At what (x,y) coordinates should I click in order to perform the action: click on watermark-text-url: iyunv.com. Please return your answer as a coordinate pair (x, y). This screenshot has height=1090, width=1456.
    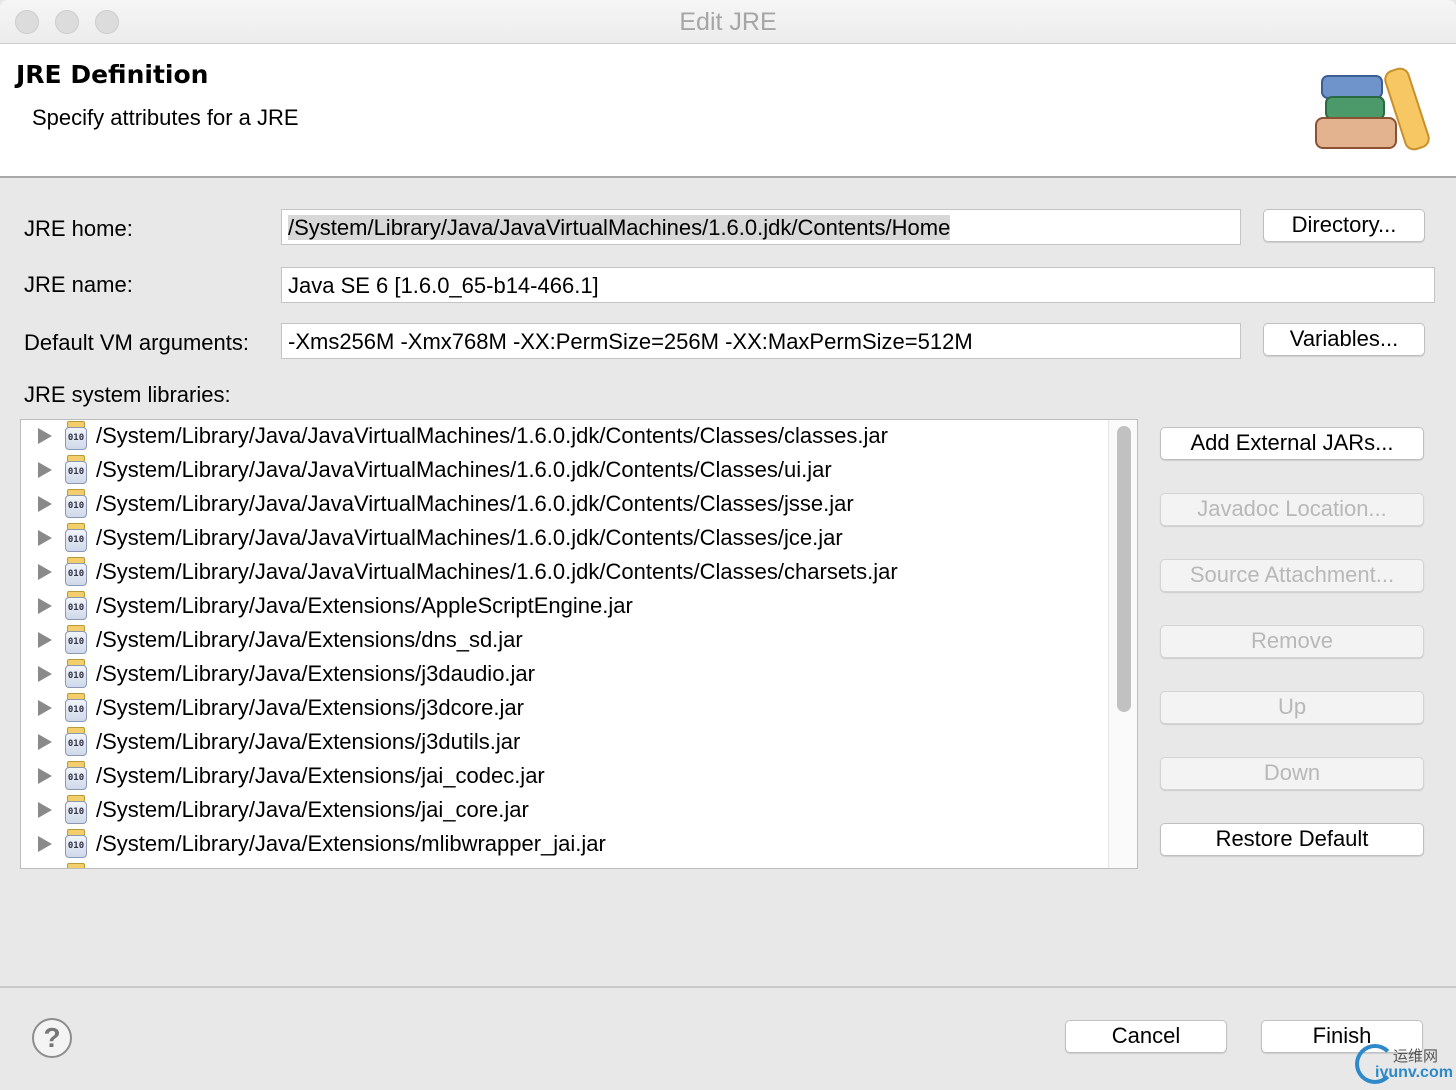
    Looking at the image, I should click on (1414, 1072).